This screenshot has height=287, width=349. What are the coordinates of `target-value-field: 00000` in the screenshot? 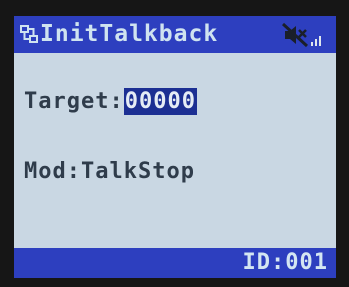 It's located at (160, 101).